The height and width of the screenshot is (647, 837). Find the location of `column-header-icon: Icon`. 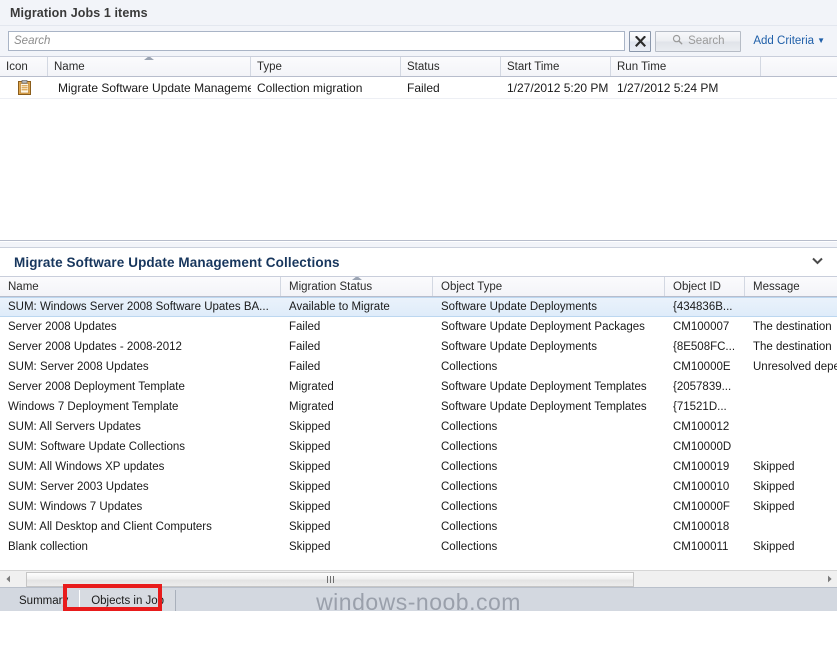

column-header-icon: Icon is located at coordinates (24, 66).